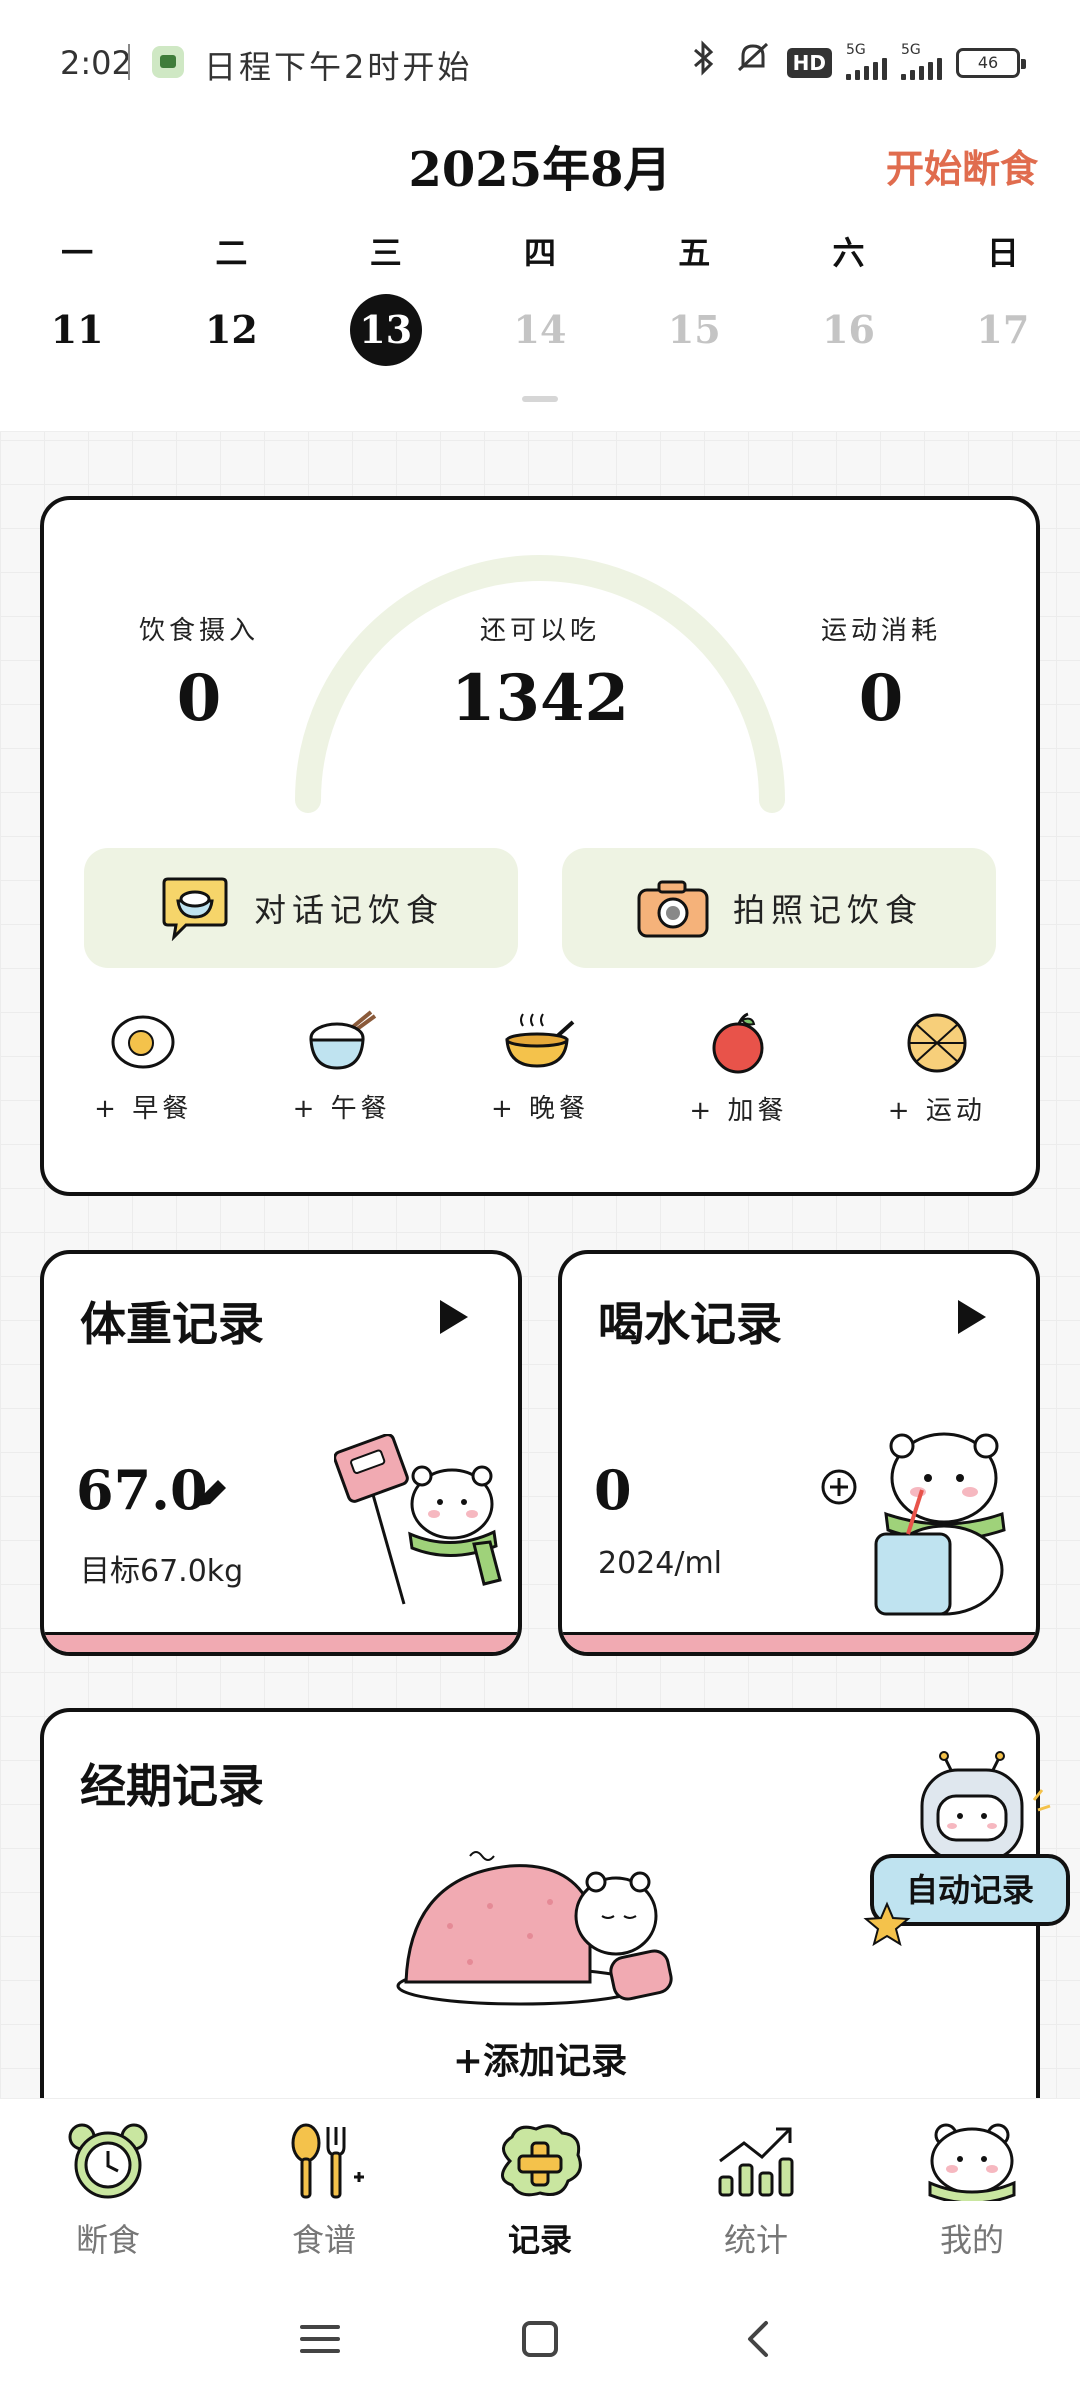 The width and height of the screenshot is (1080, 2403). I want to click on meal-lunch-button: + 午餐, so click(341, 1068).